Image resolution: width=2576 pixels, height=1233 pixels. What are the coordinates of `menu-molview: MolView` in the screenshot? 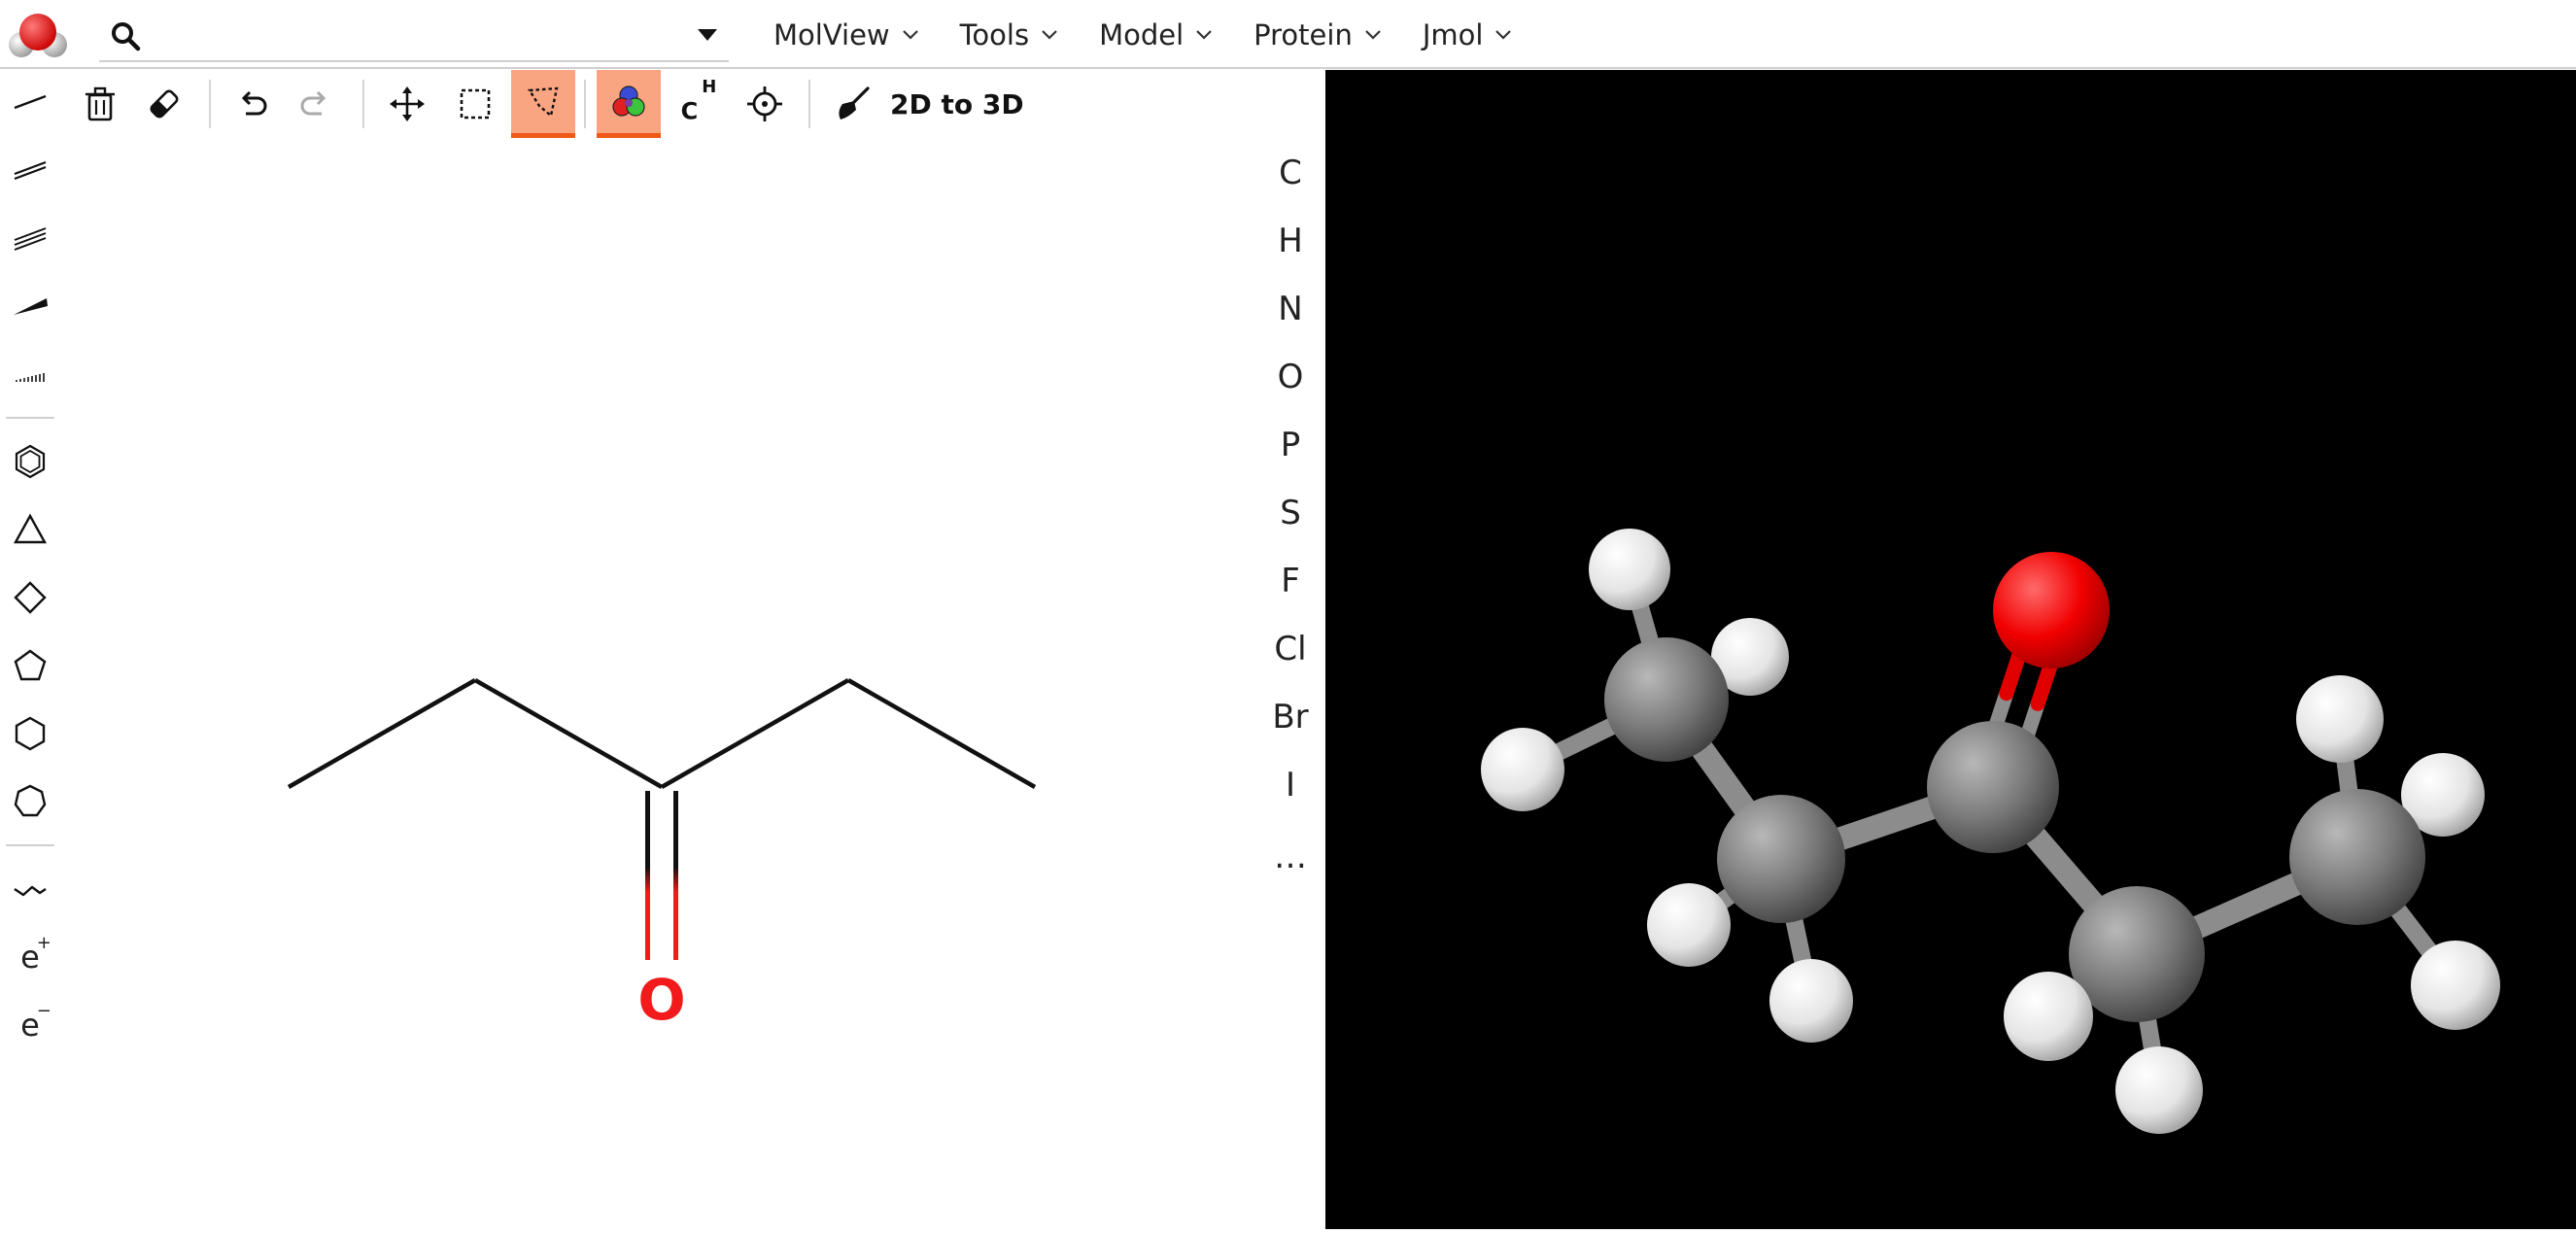 It's located at (846, 34).